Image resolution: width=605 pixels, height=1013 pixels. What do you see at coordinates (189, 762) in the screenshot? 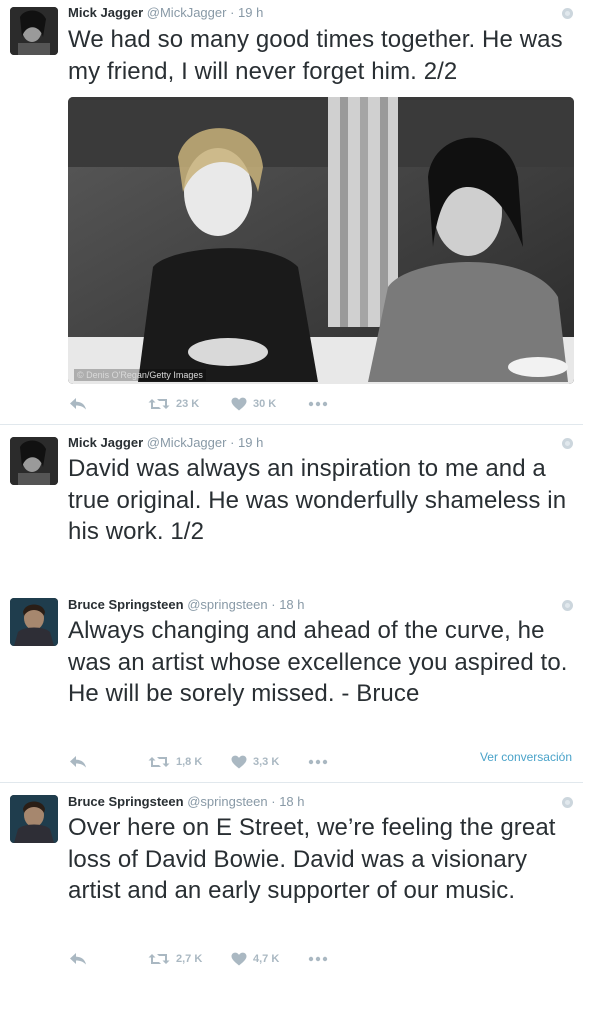
I see `retweet-count: 1,8 K` at bounding box center [189, 762].